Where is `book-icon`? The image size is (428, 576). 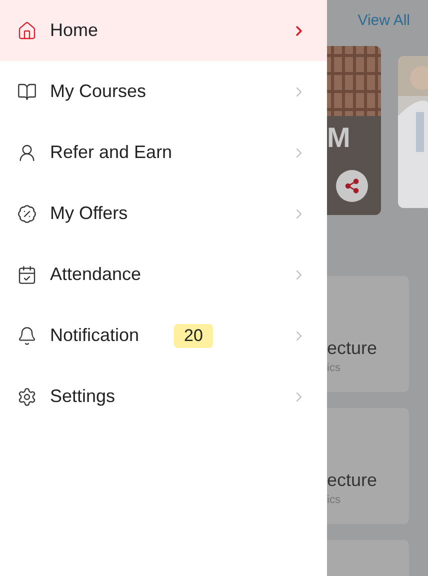 book-icon is located at coordinates (27, 92).